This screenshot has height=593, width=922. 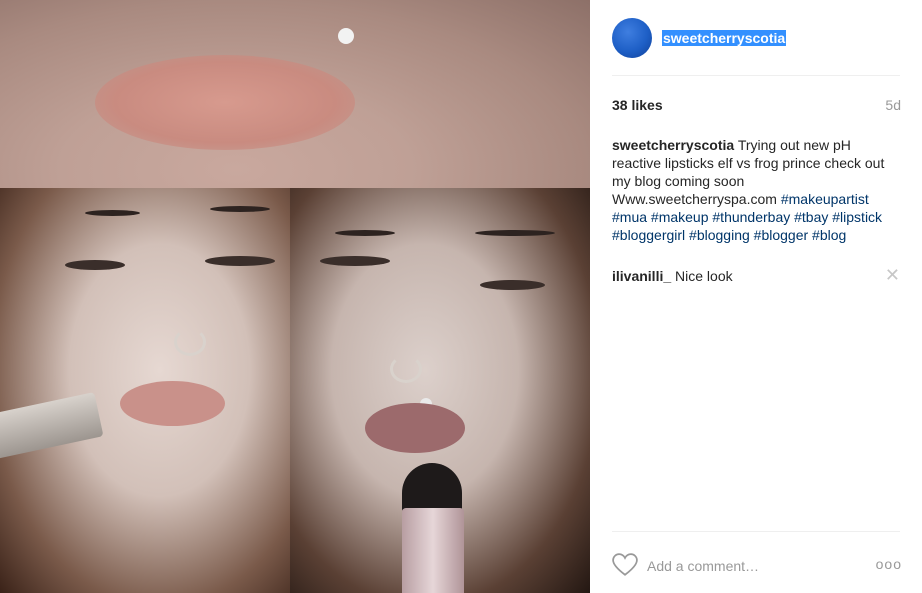 What do you see at coordinates (756, 75) in the screenshot?
I see `header-divider` at bounding box center [756, 75].